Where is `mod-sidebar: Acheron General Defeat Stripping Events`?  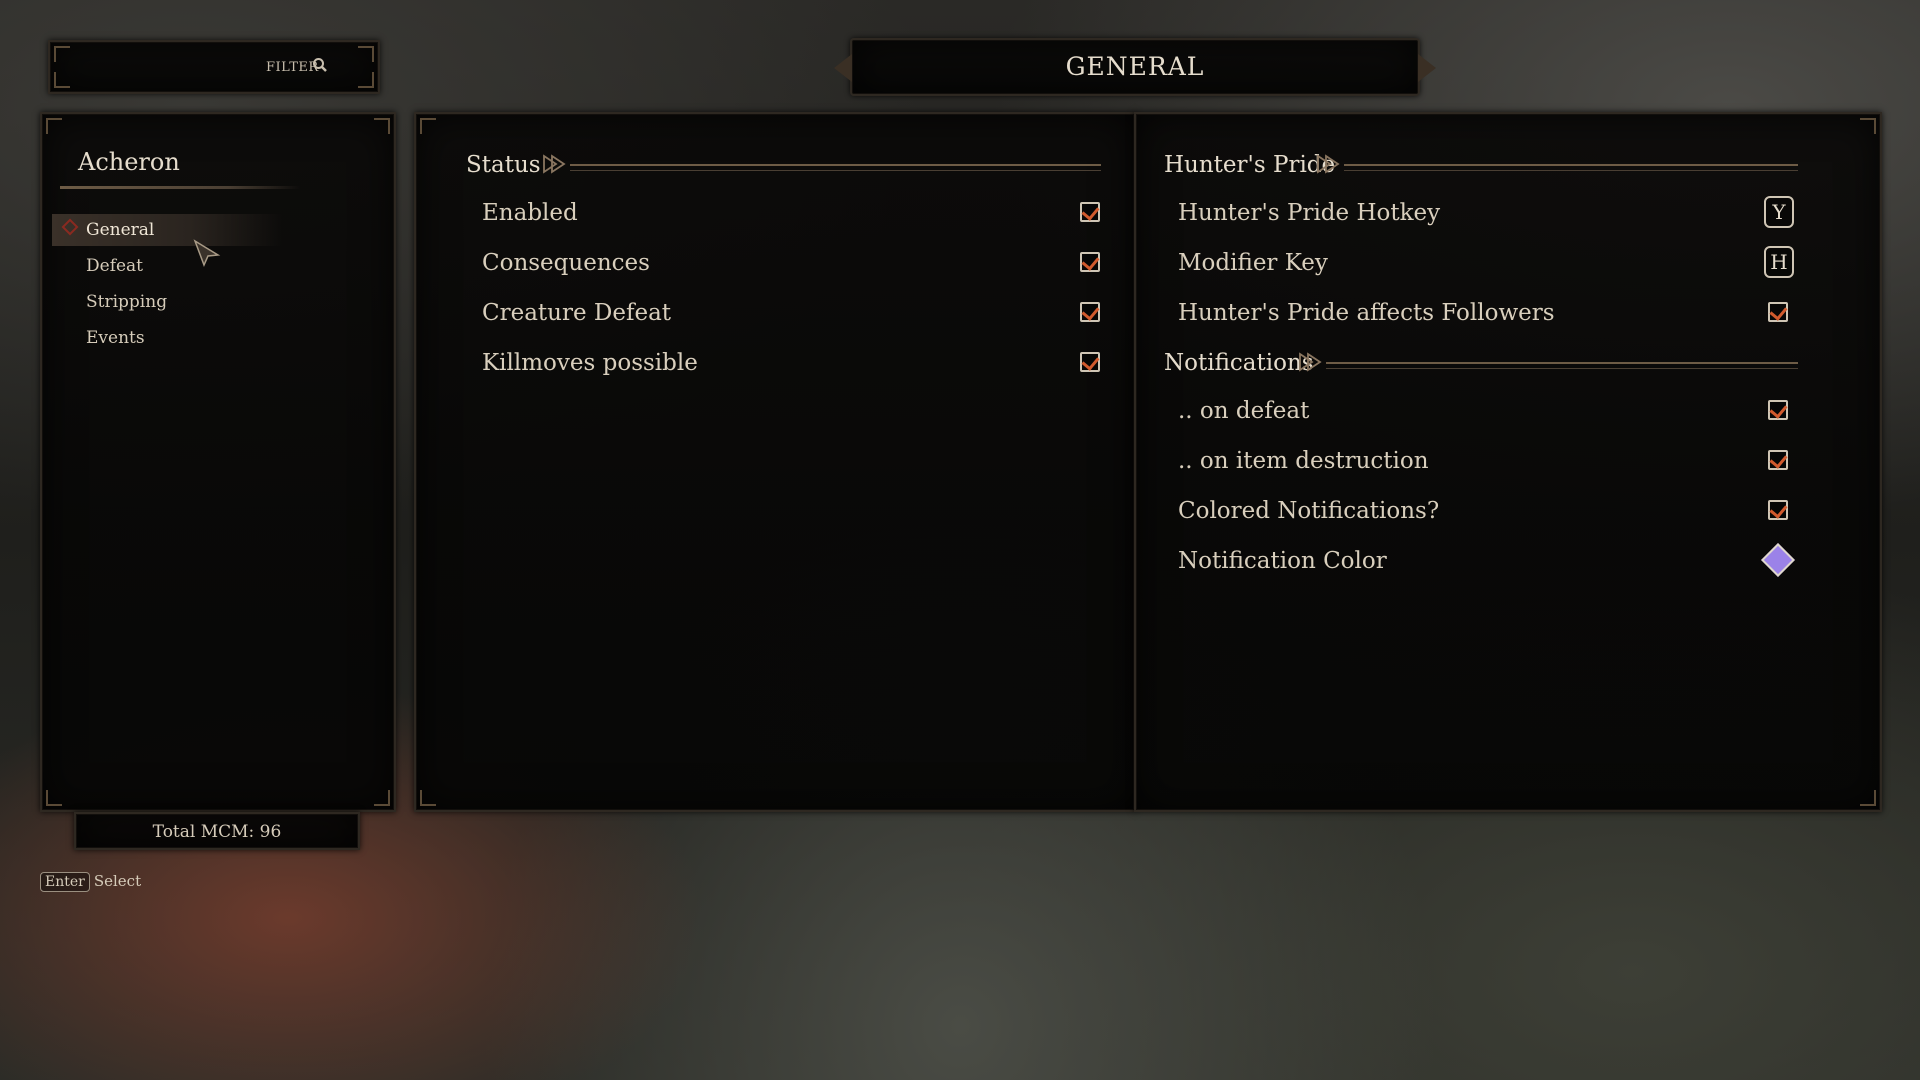 mod-sidebar: Acheron General Defeat Stripping Events is located at coordinates (218, 462).